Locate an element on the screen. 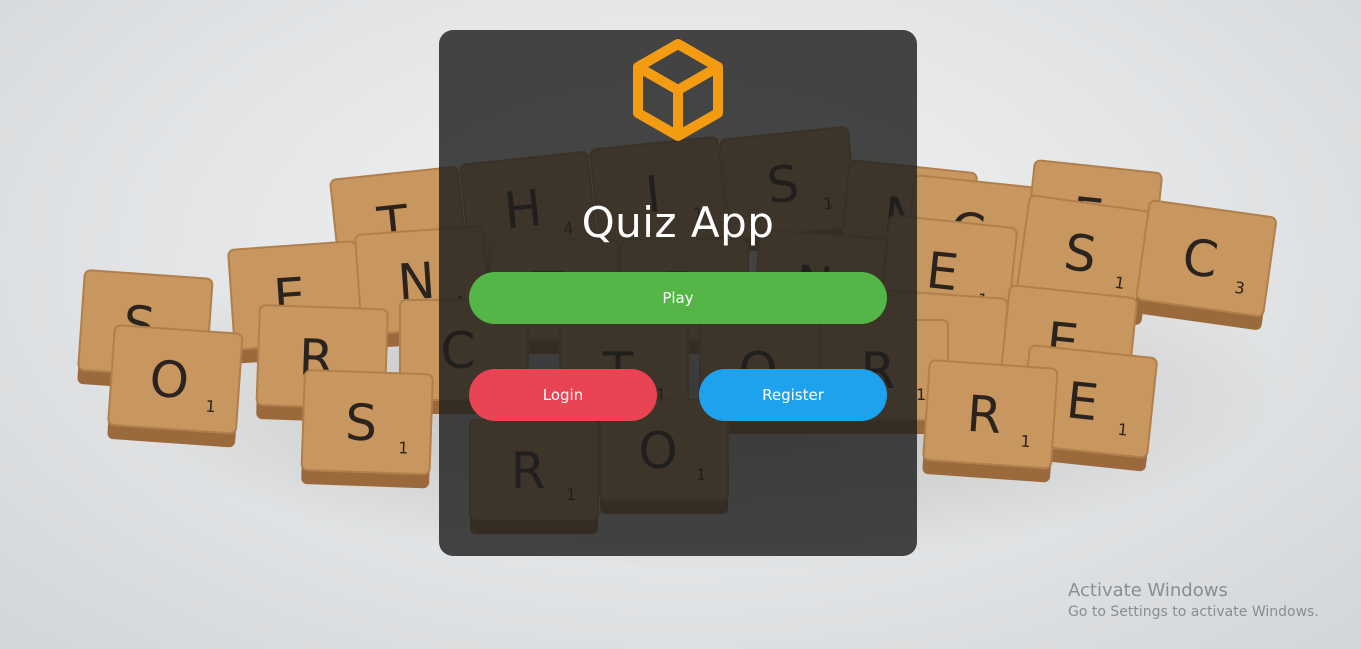  play-button-label: Play is located at coordinates (678, 298).